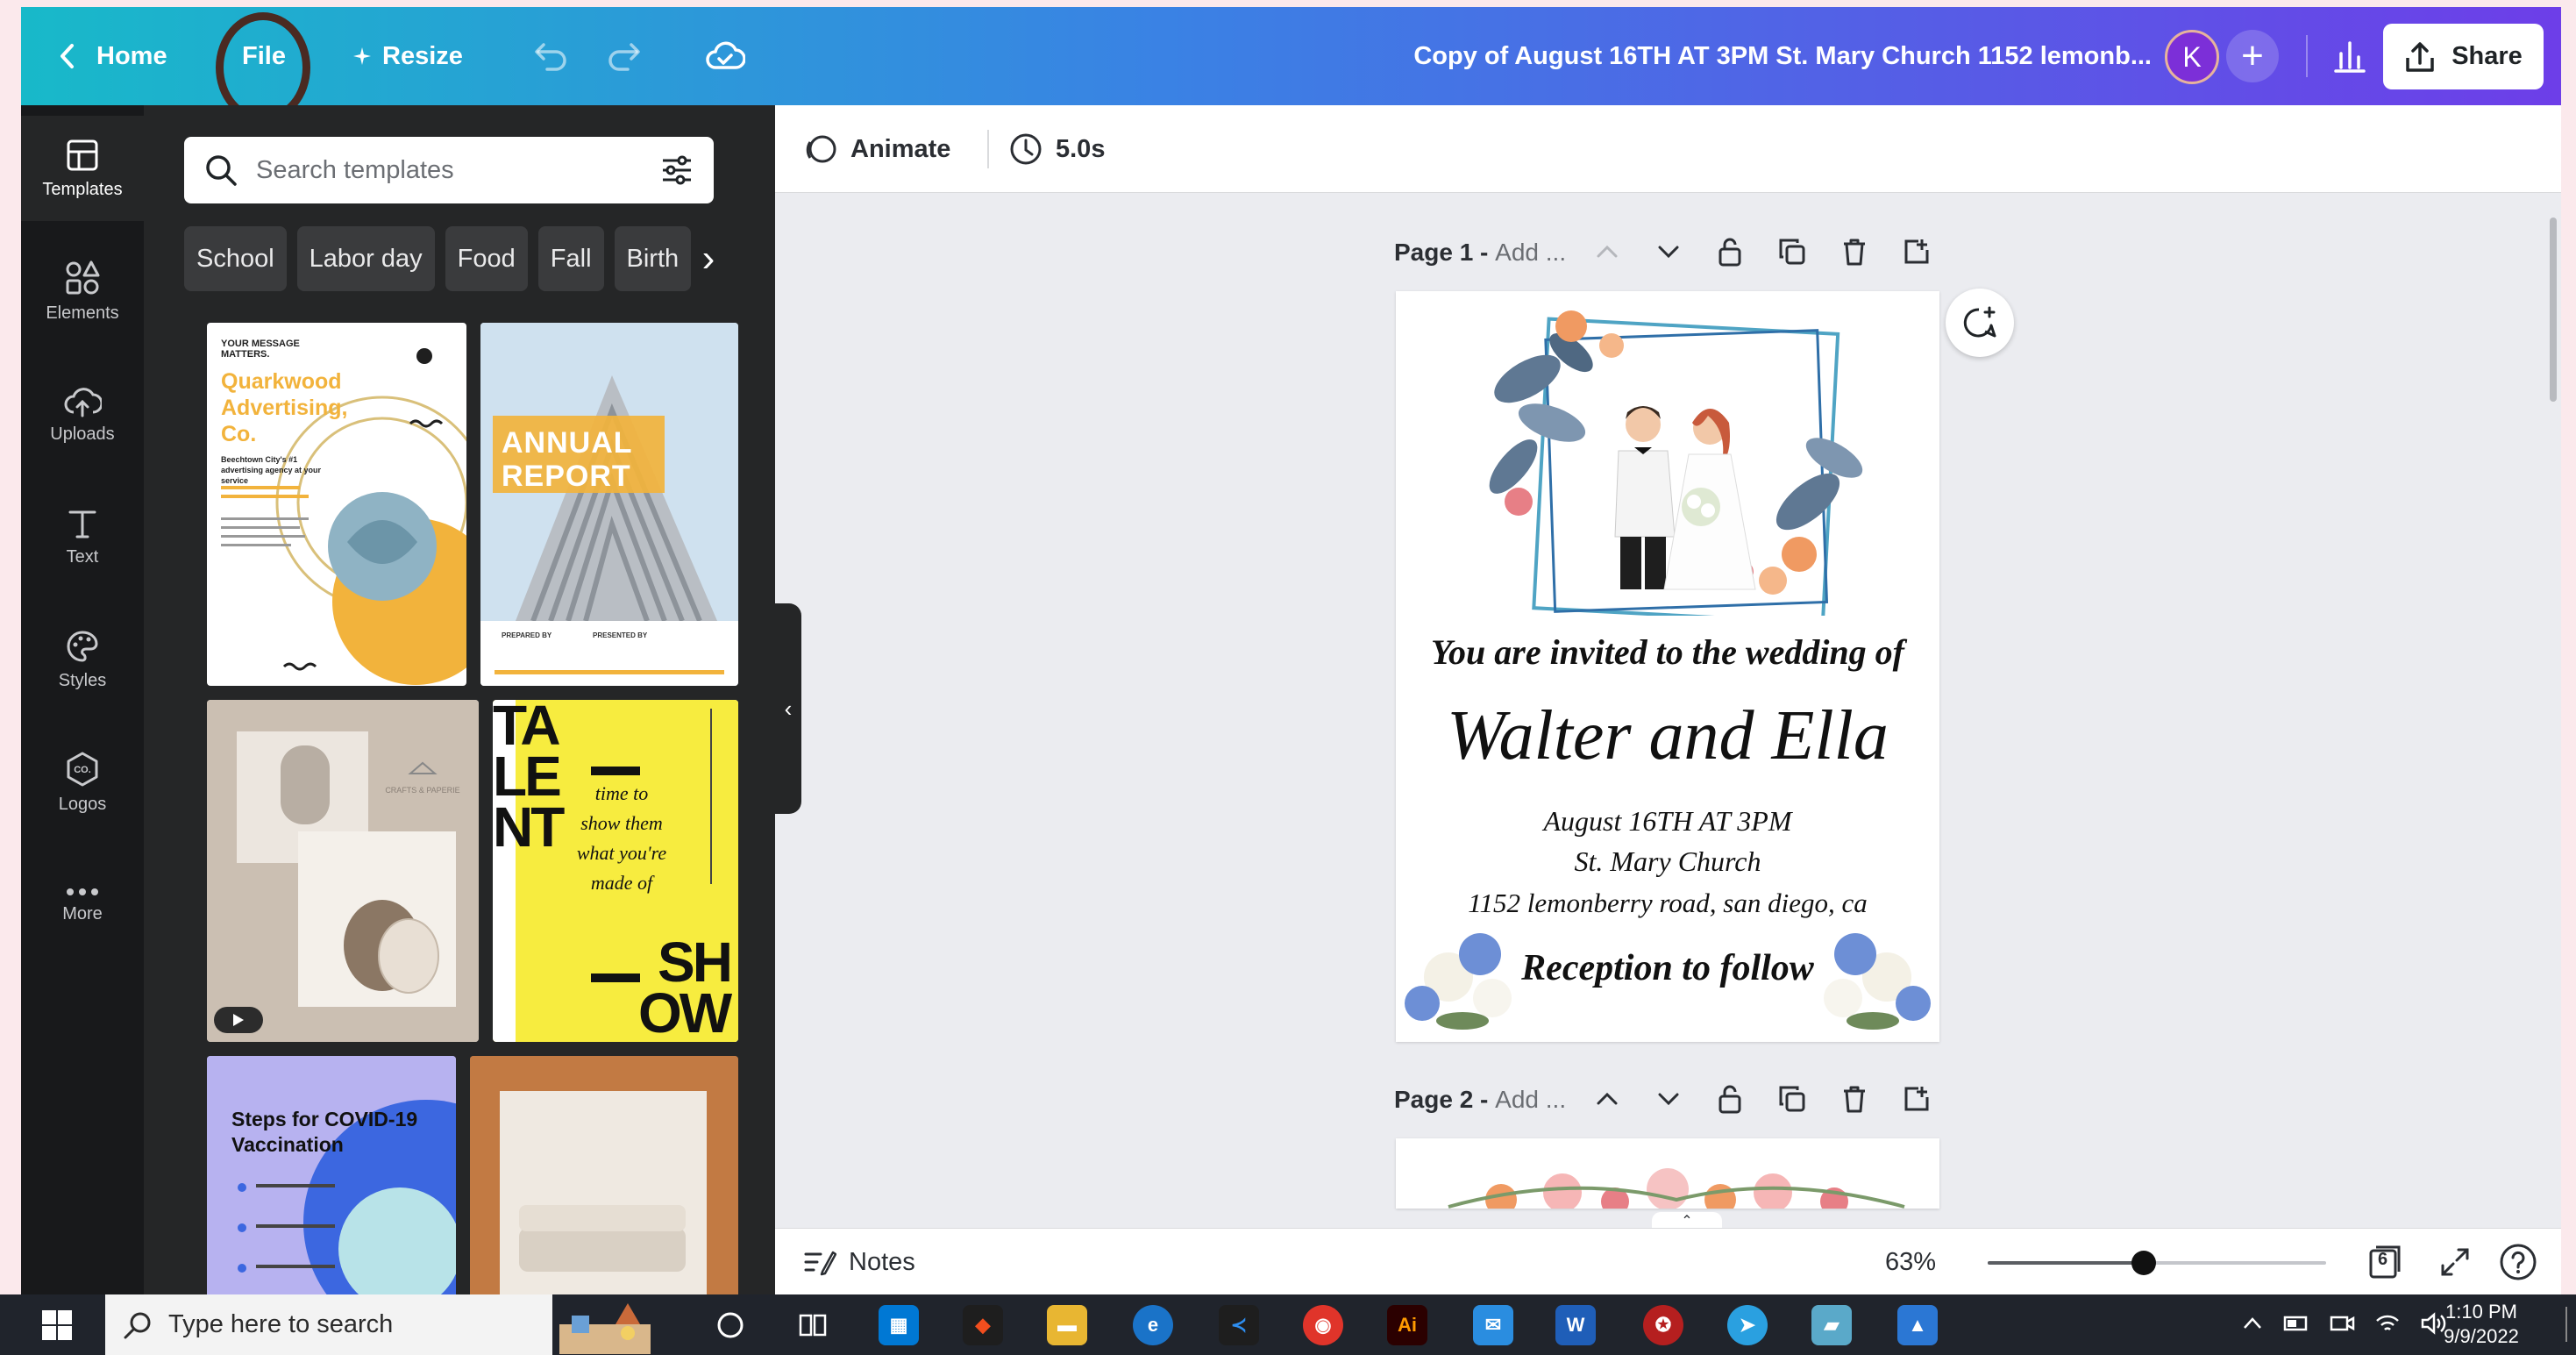 The width and height of the screenshot is (2576, 1355). I want to click on vertical-scrollbar, so click(2553, 310).